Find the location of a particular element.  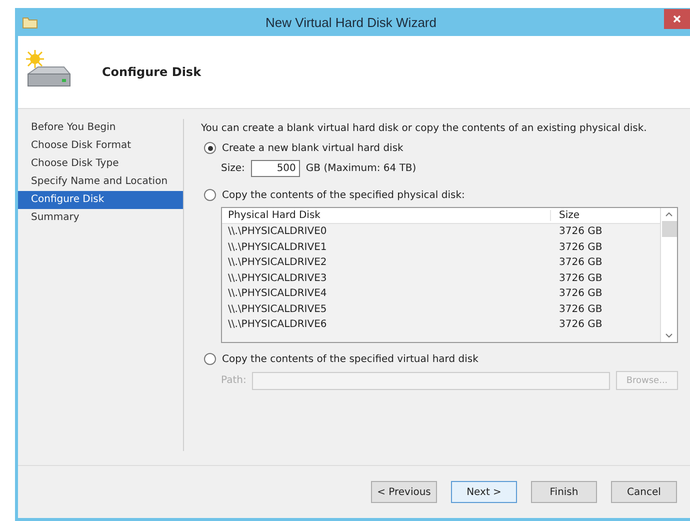

option-label: Copy the contents of the specified physical disk: is located at coordinates (343, 195).